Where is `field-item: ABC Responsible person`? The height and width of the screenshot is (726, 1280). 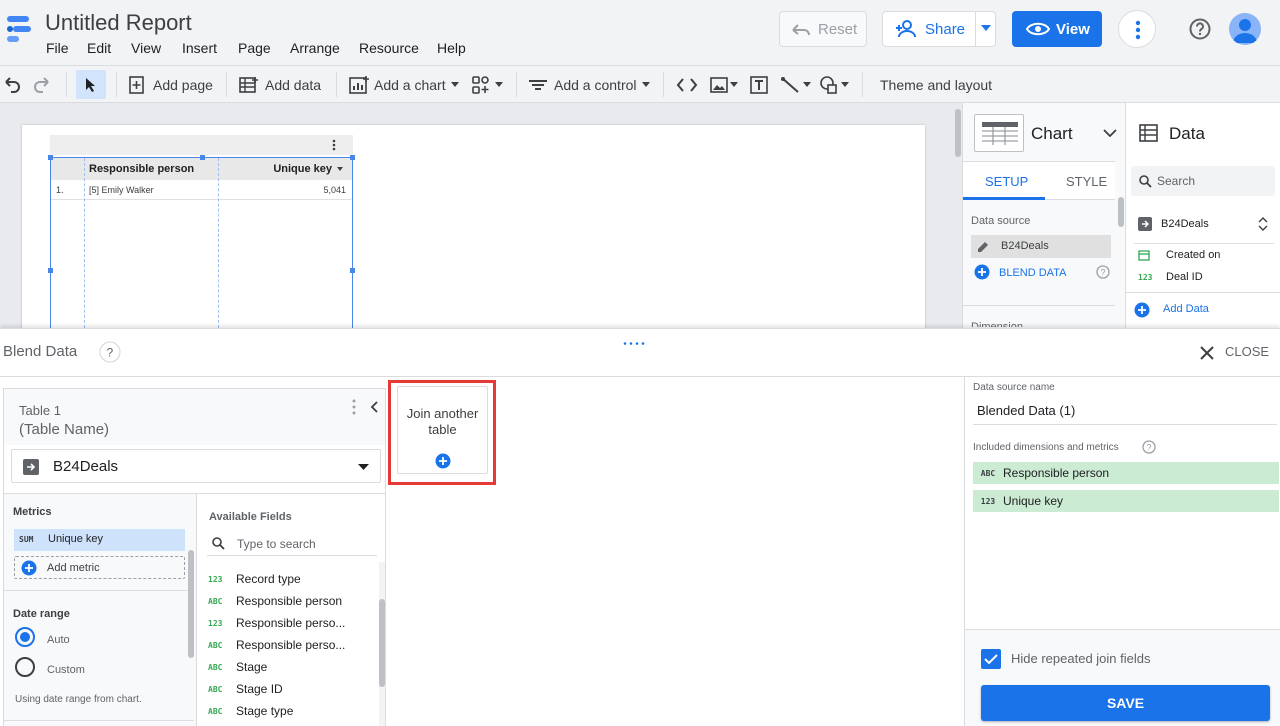
field-item: ABC Responsible person is located at coordinates (275, 601).